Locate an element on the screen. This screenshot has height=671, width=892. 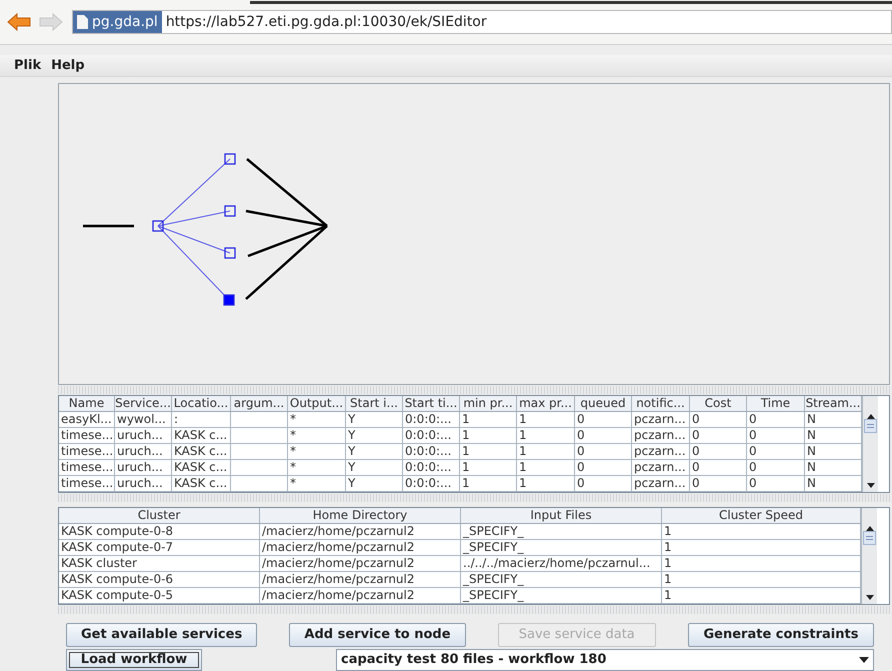
action-button: Add service to node is located at coordinates (377, 635).